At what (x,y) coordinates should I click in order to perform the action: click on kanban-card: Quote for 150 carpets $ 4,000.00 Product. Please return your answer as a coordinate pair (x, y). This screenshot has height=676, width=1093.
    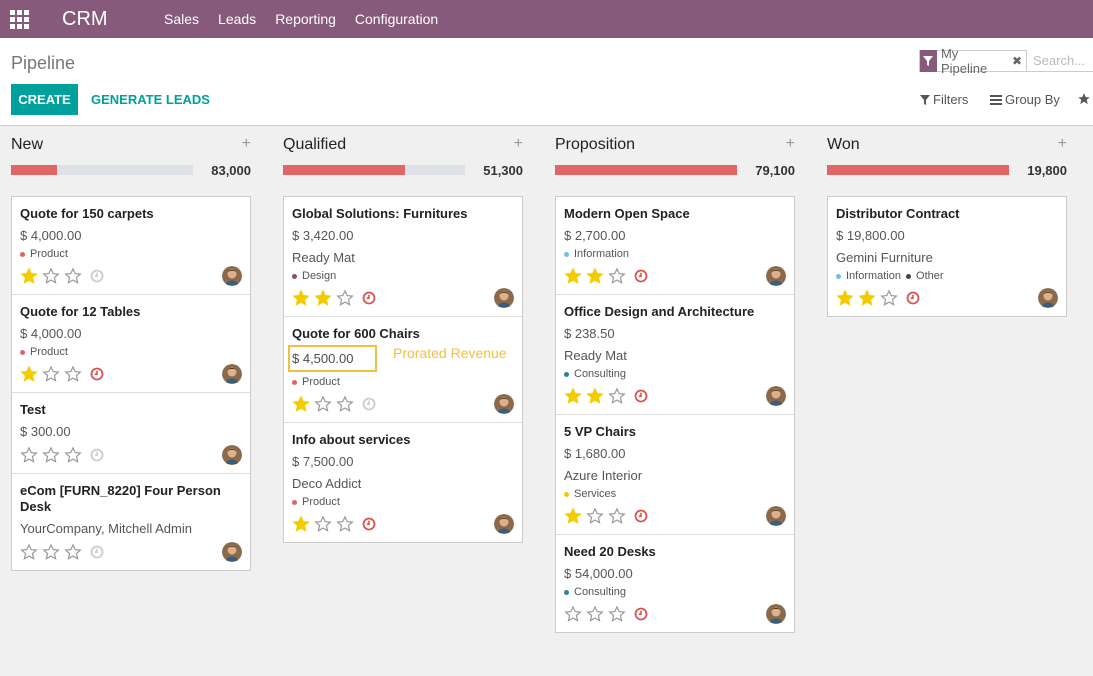
    Looking at the image, I should click on (131, 246).